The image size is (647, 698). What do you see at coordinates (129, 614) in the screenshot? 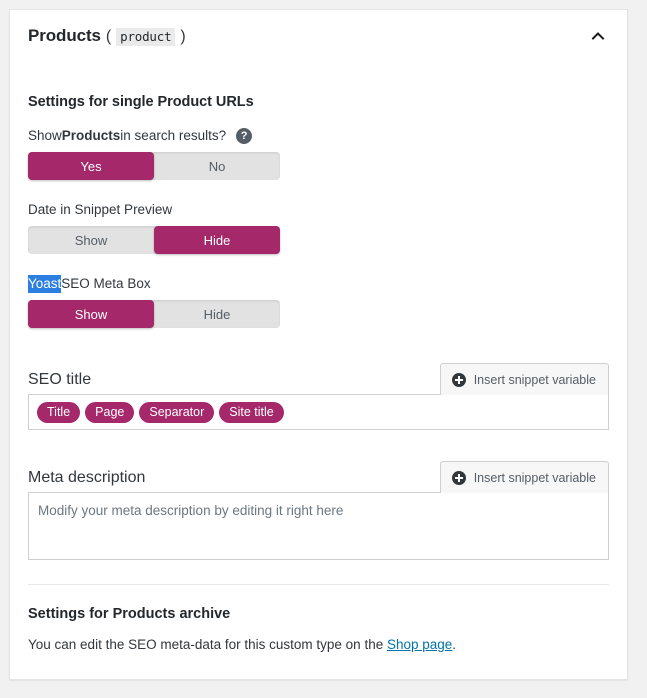
I see `archive-settings-heading: Settings for Products archive` at bounding box center [129, 614].